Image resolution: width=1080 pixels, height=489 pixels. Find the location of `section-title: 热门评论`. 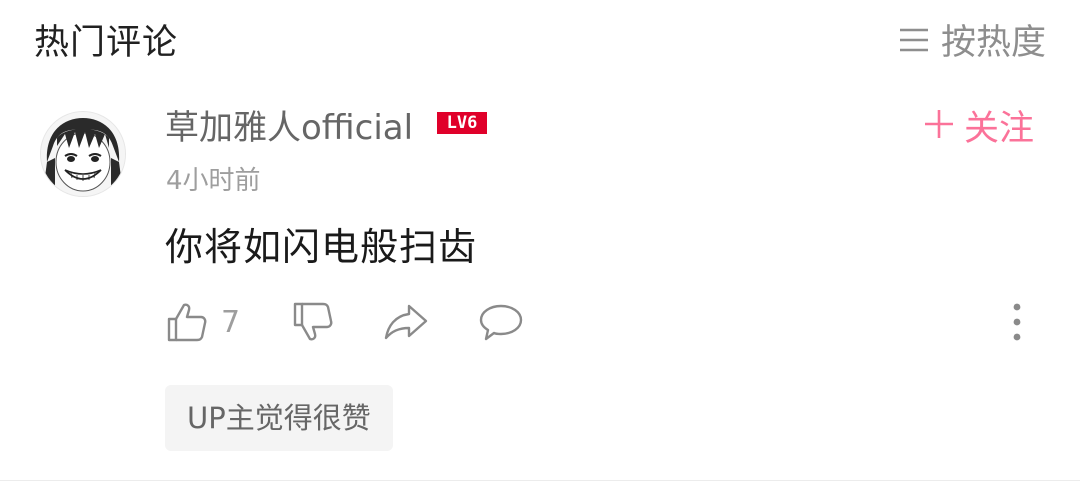

section-title: 热门评论 is located at coordinates (106, 43).